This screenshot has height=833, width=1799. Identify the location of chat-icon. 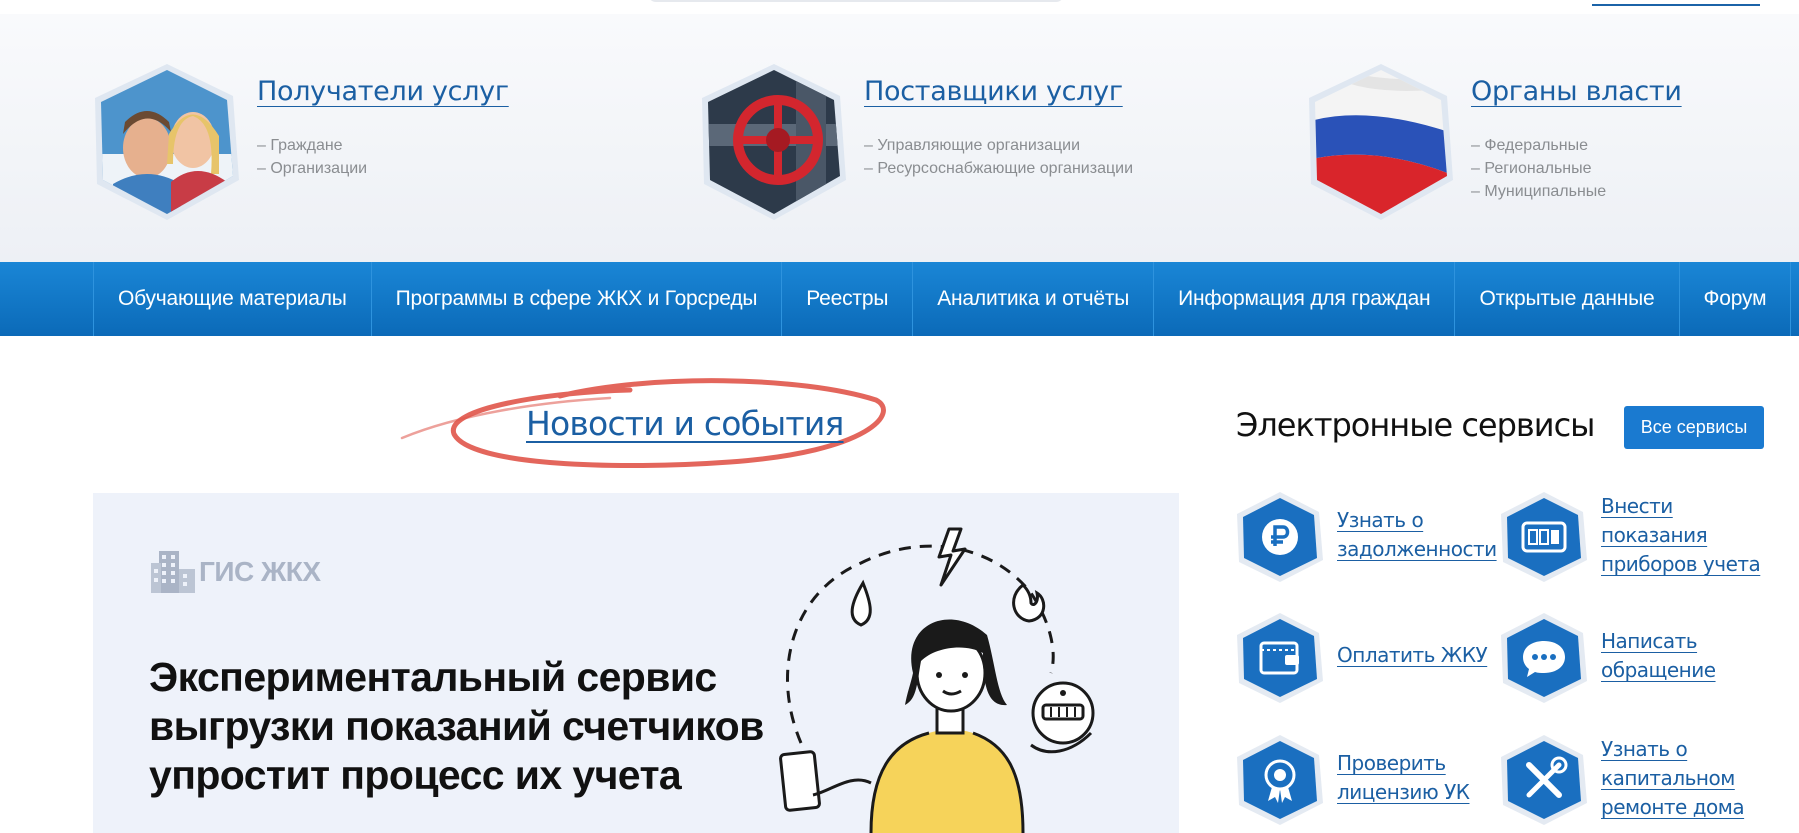
(1544, 658).